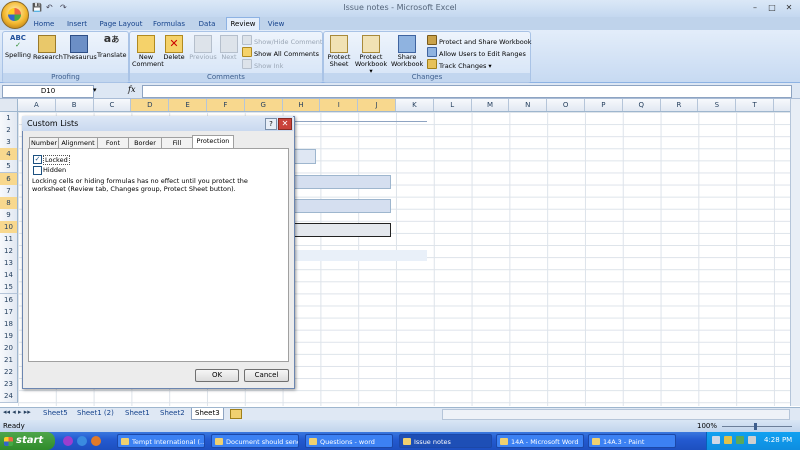 This screenshot has width=800, height=450. What do you see at coordinates (55, 413) in the screenshot?
I see `sheet-tab-sheet5: Sheet5` at bounding box center [55, 413].